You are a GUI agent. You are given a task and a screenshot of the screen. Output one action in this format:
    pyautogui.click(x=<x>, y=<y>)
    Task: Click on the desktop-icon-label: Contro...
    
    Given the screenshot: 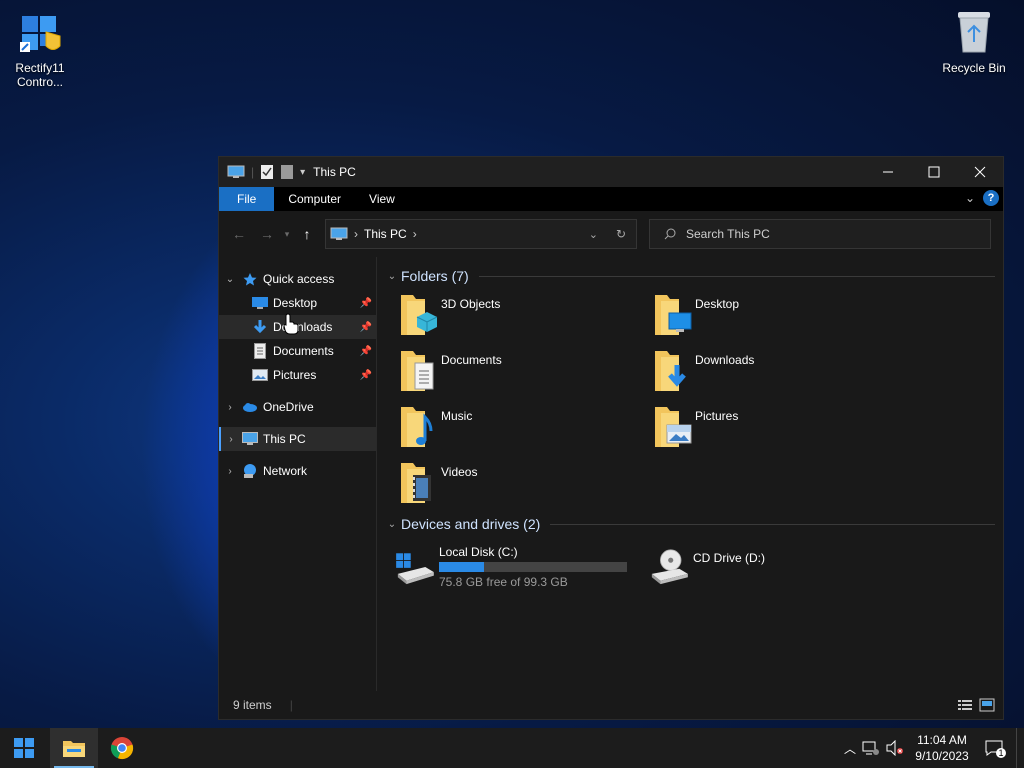 What is the action you would take?
    pyautogui.click(x=40, y=82)
    